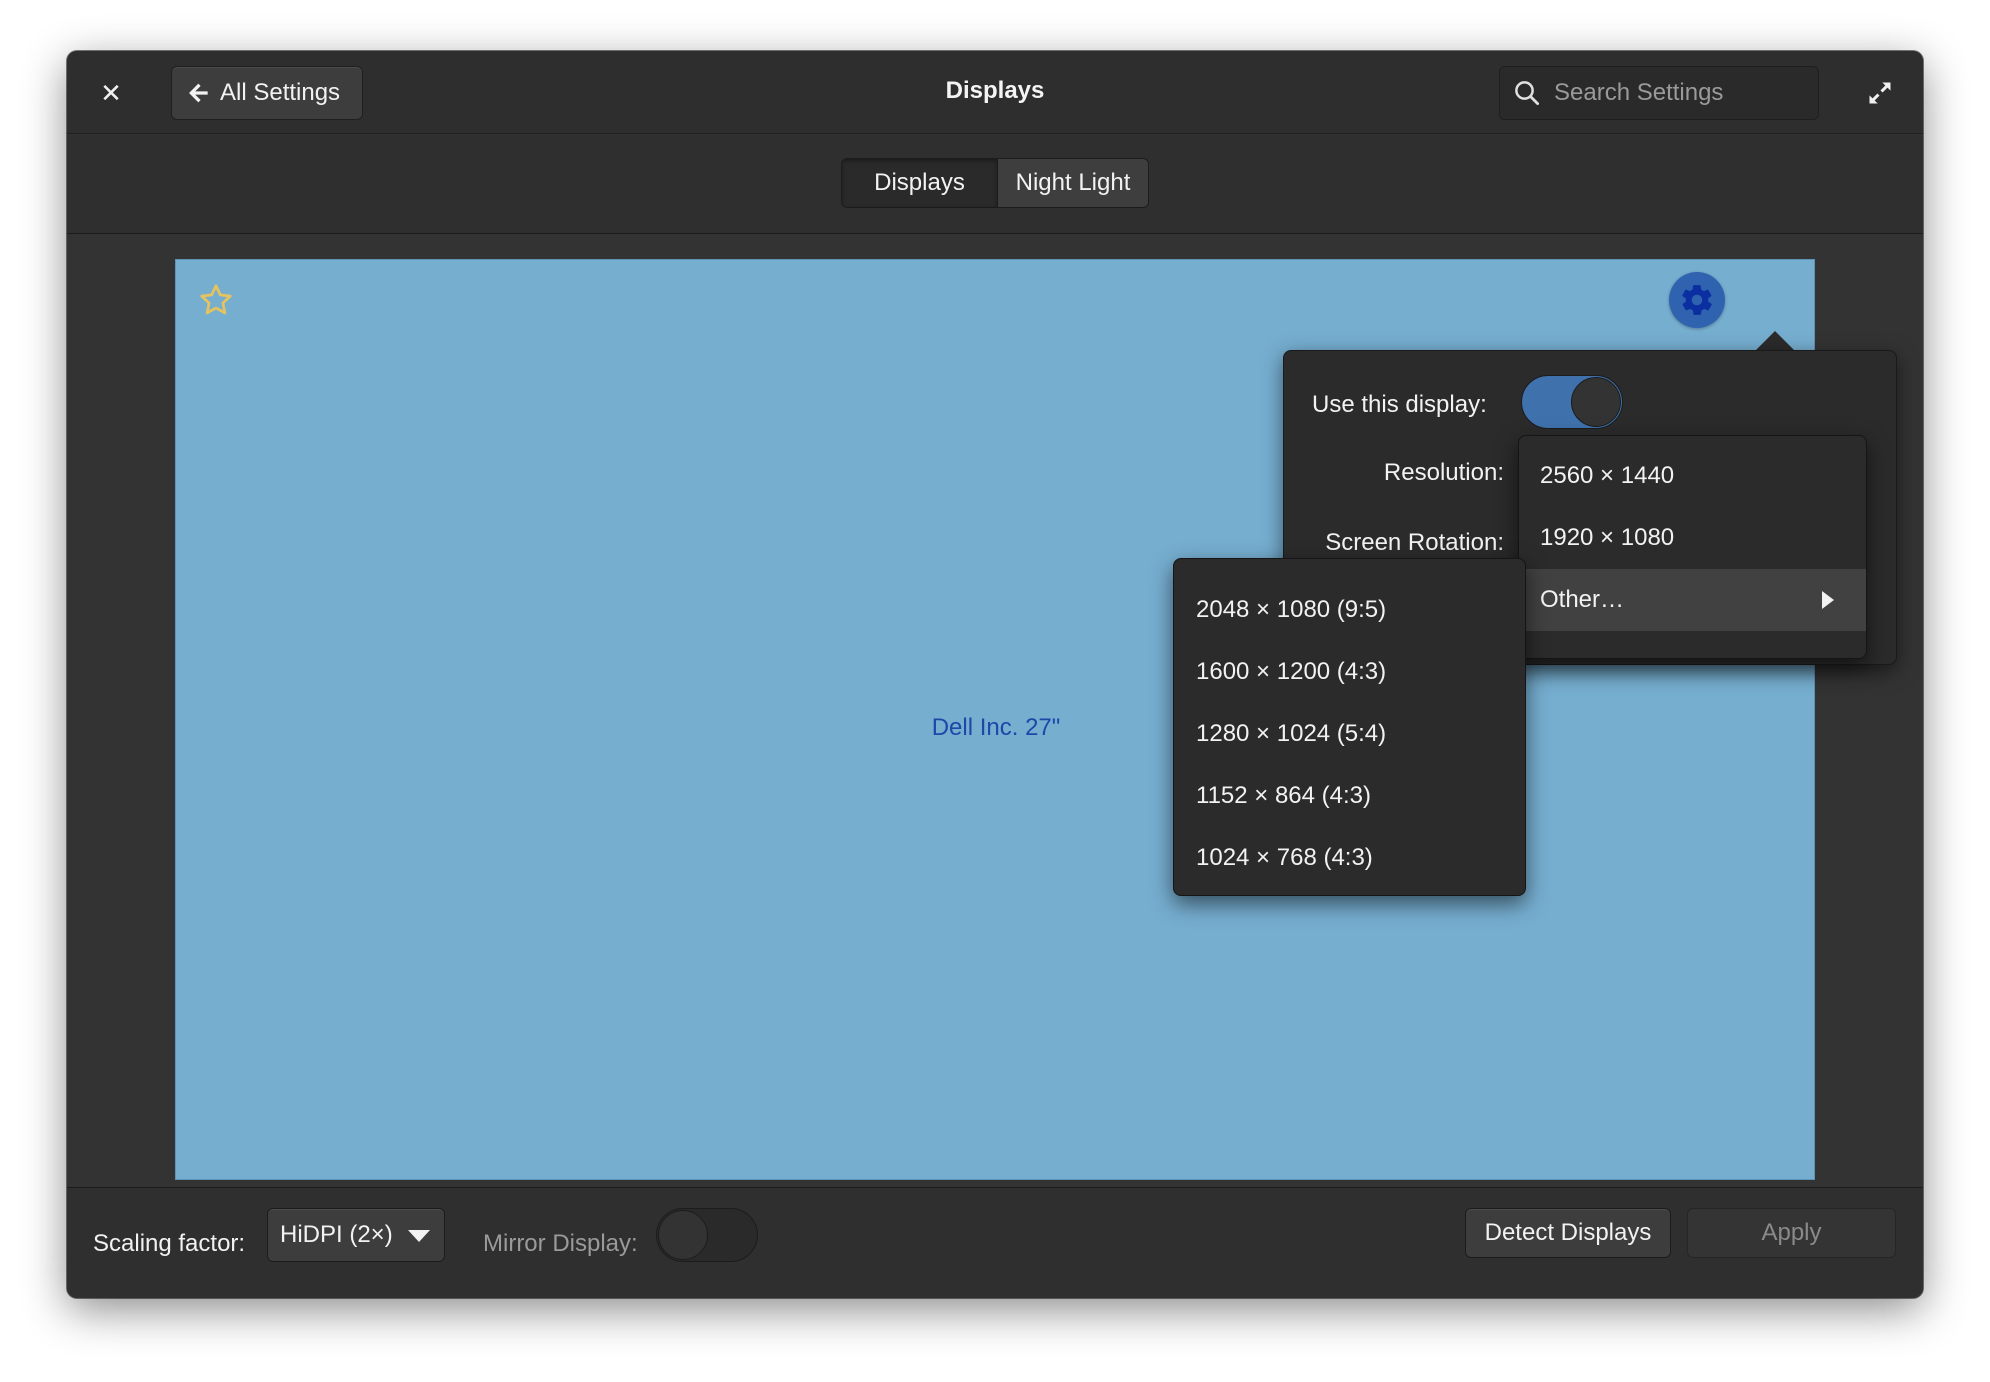  What do you see at coordinates (336, 1234) in the screenshot?
I see `scaling-factor-value: HiDPI (2×)` at bounding box center [336, 1234].